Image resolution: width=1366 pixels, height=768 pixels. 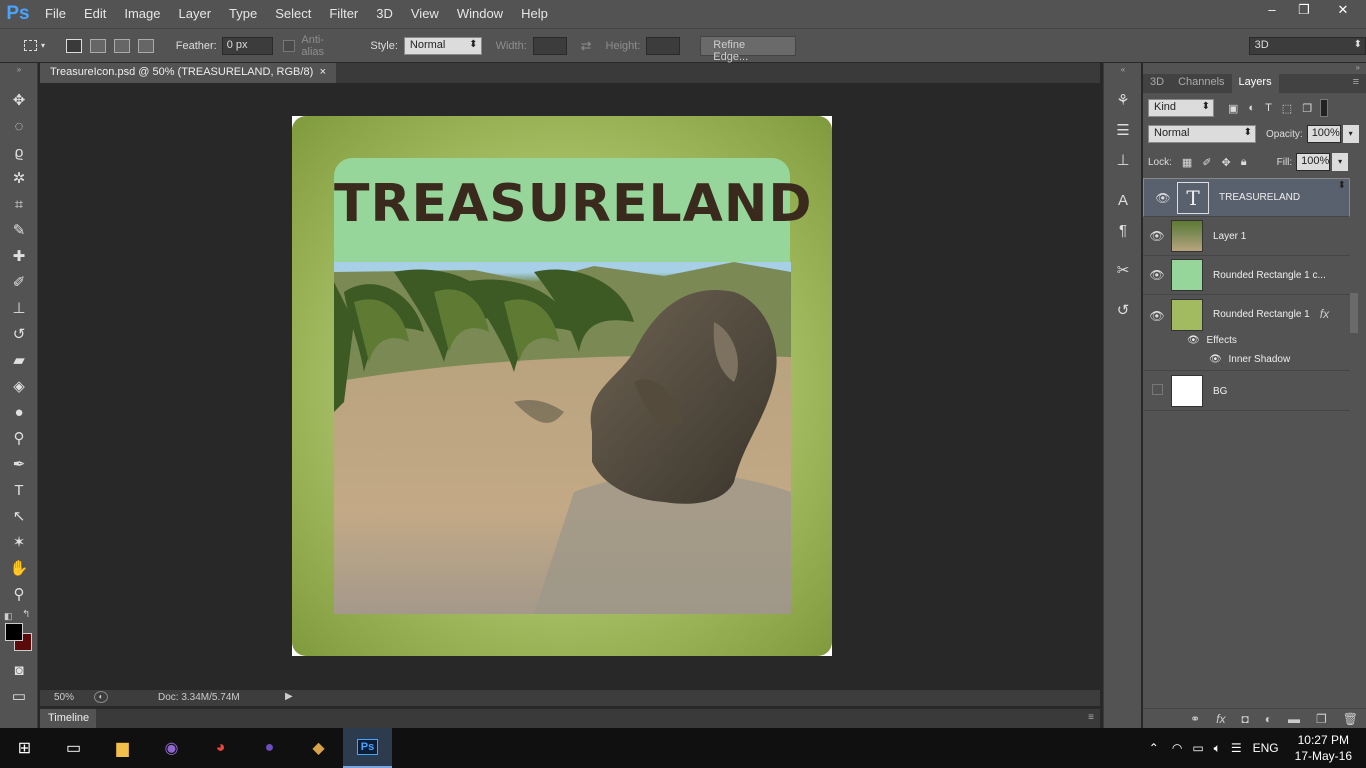 I want to click on collapse-panel-icon: », so click(x=1254, y=68).